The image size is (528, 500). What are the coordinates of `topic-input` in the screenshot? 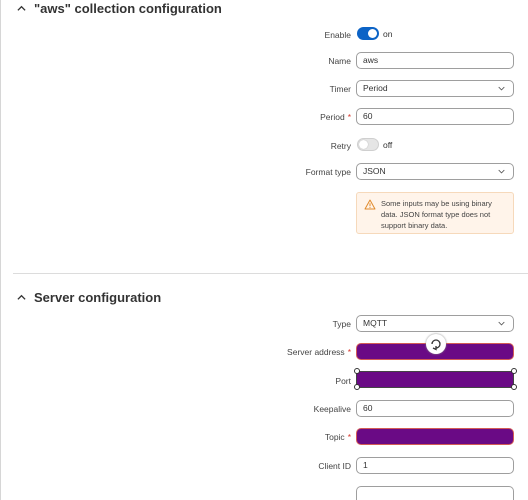 It's located at (435, 436).